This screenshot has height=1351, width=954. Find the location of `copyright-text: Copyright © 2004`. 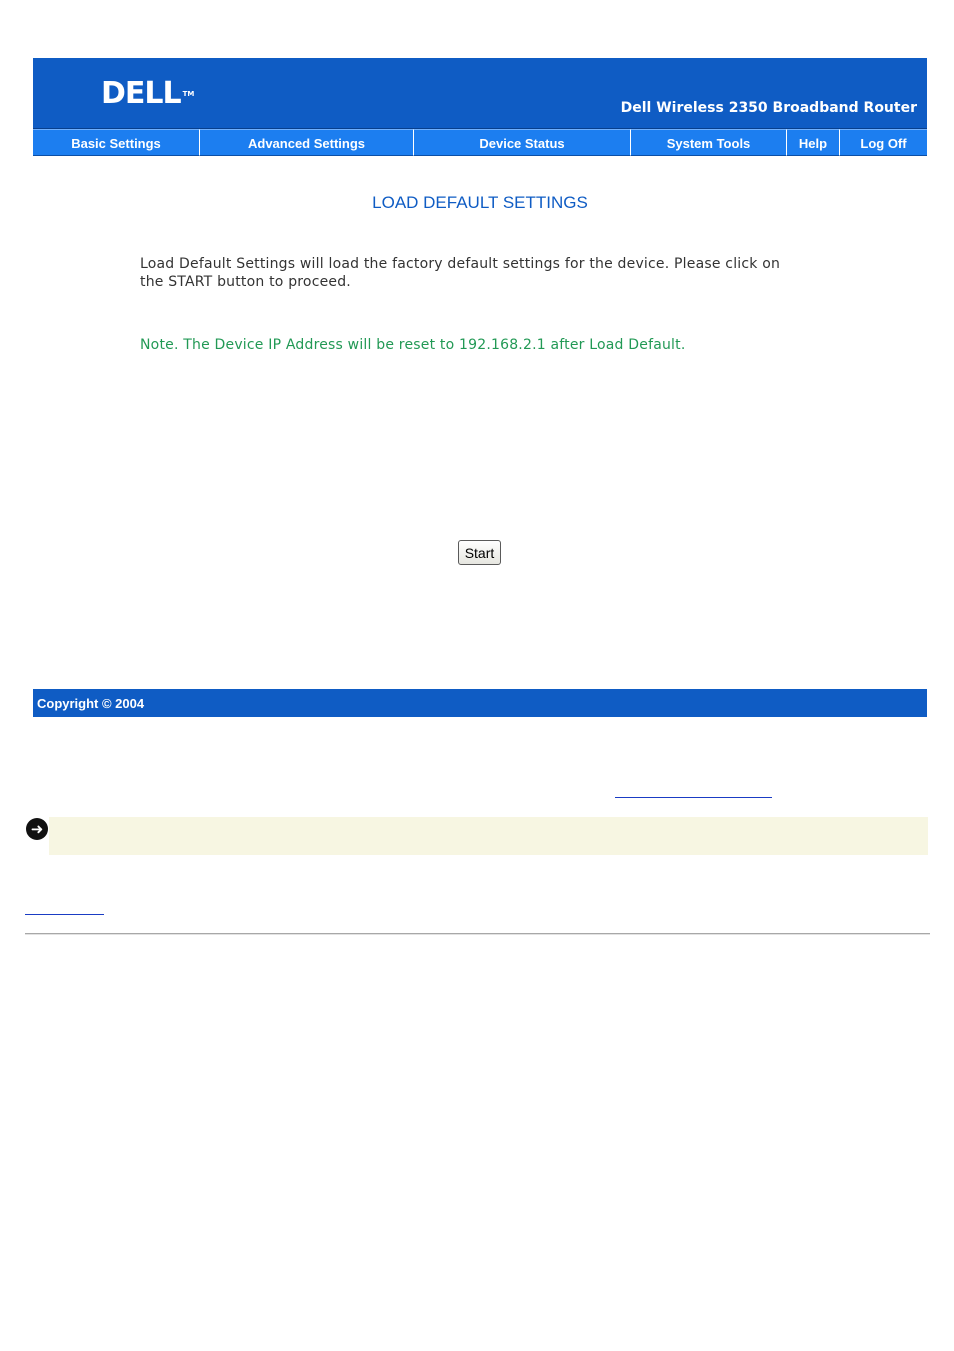

copyright-text: Copyright © 2004 is located at coordinates (91, 703).